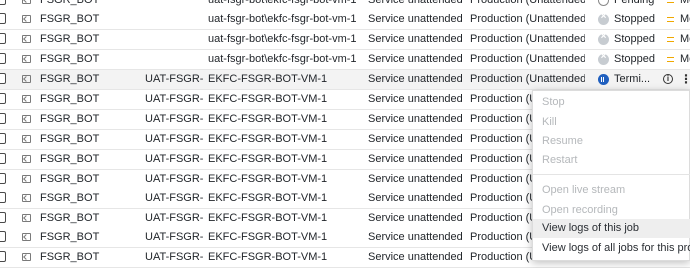 Image resolution: width=690 pixels, height=268 pixels. What do you see at coordinates (611, 248) in the screenshot?
I see `menu-item-view-logs-all: View logs of all jobs for this process` at bounding box center [611, 248].